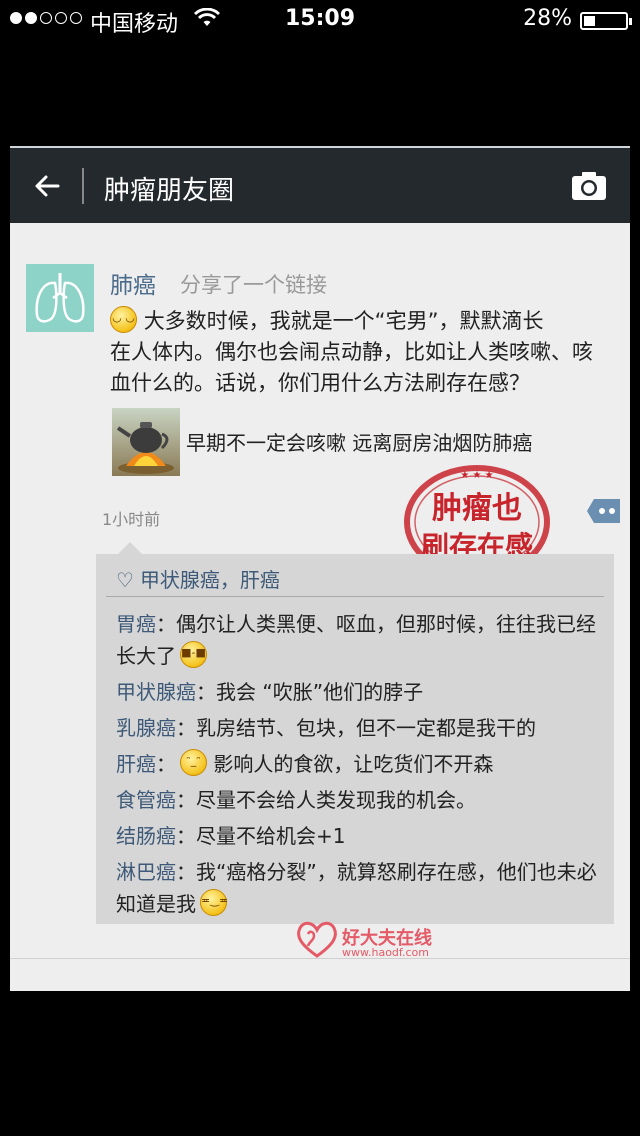 The height and width of the screenshot is (1136, 640). Describe the element at coordinates (361, 888) in the screenshot. I see `comment-item: 淋巴癌：我“癌格分裂”，就算怒刷存在感，他们也未必知道是我 ≖‿≖` at that location.